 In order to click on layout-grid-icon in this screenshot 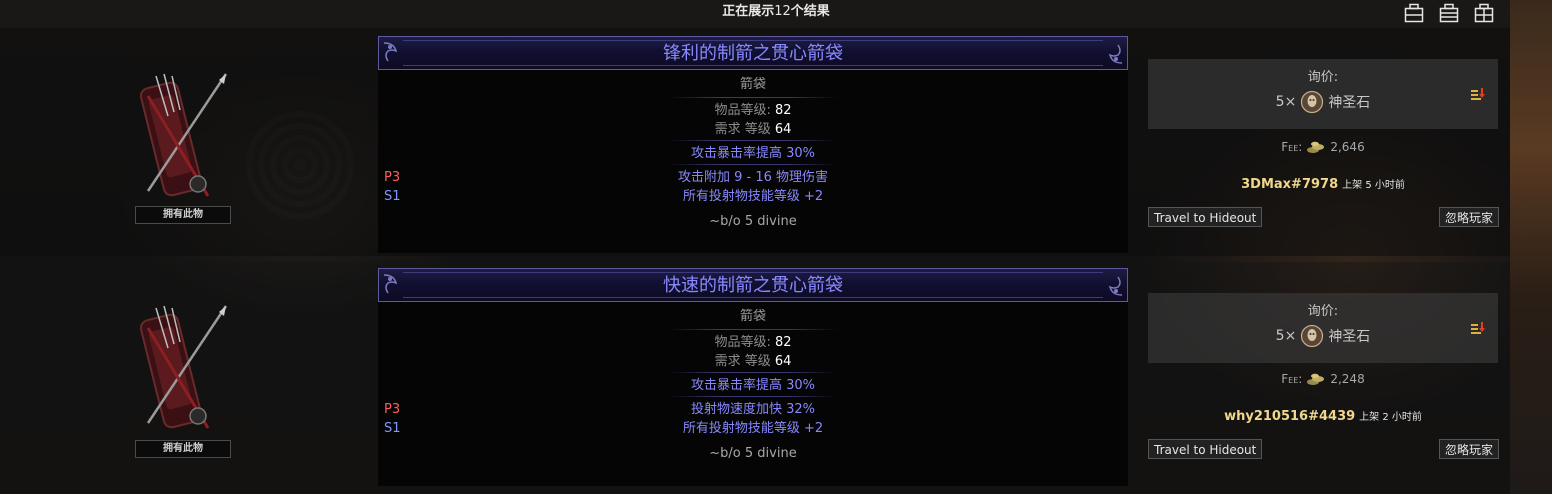, I will do `click(1484, 13)`.